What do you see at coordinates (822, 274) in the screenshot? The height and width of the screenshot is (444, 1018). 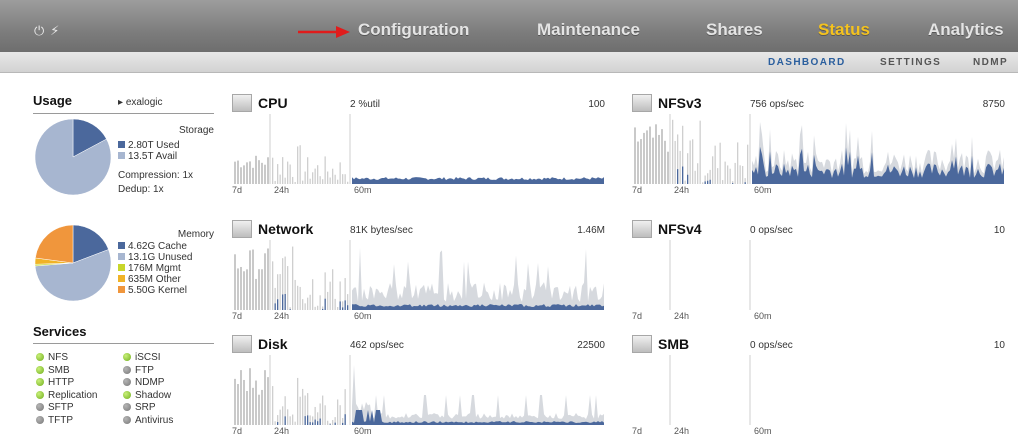 I see `panel-nfsv4: NFSv4 0 ops/sec 10 7d 24h 60m` at bounding box center [822, 274].